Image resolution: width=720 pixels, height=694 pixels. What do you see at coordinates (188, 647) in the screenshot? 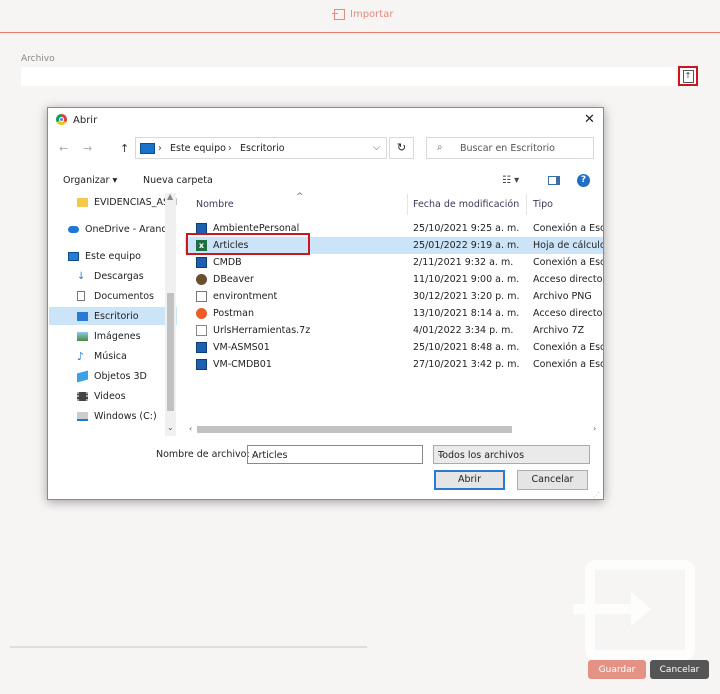
I see `divider` at bounding box center [188, 647].